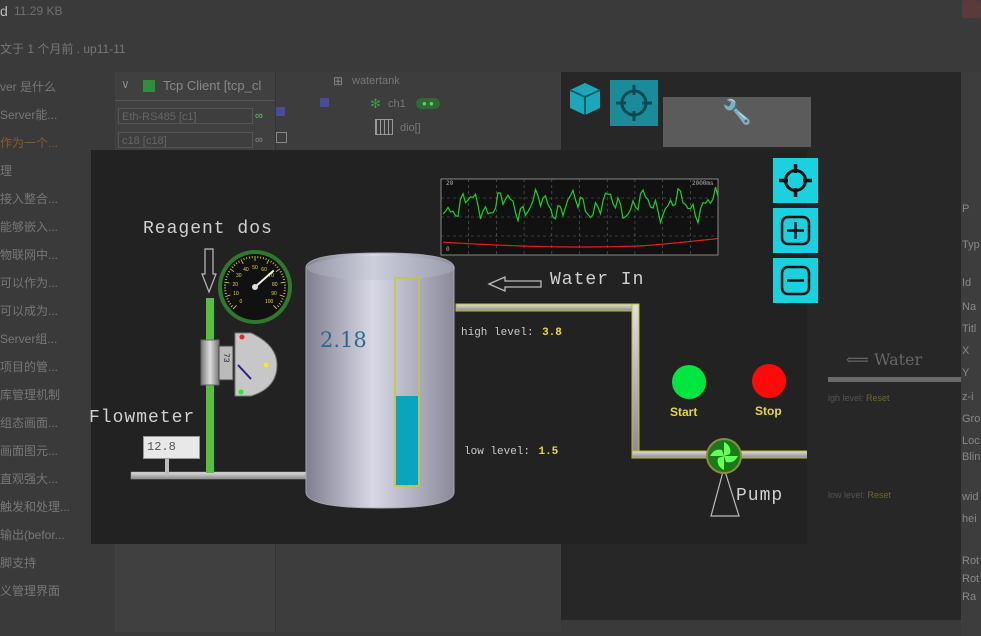 This screenshot has width=981, height=636. Describe the element at coordinates (142, 418) in the screenshot. I see `flowmeter-label: Flowmeter` at that location.